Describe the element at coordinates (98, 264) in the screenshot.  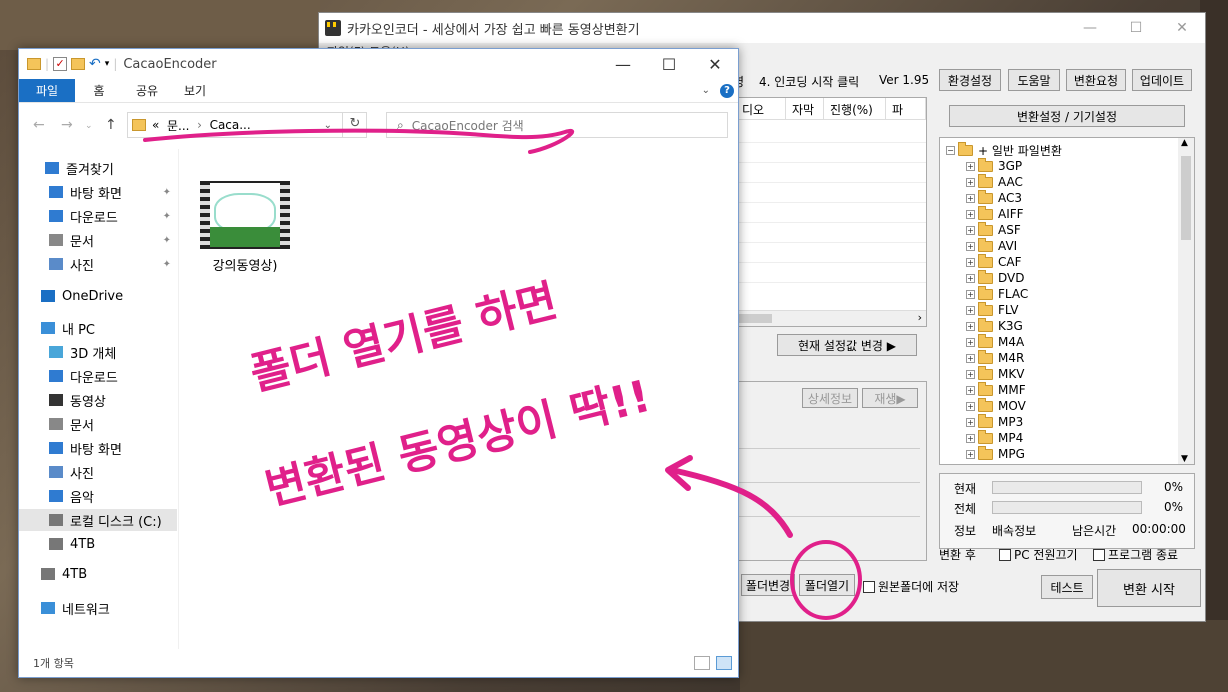
I see `nav-item: 사진 ✦` at that location.